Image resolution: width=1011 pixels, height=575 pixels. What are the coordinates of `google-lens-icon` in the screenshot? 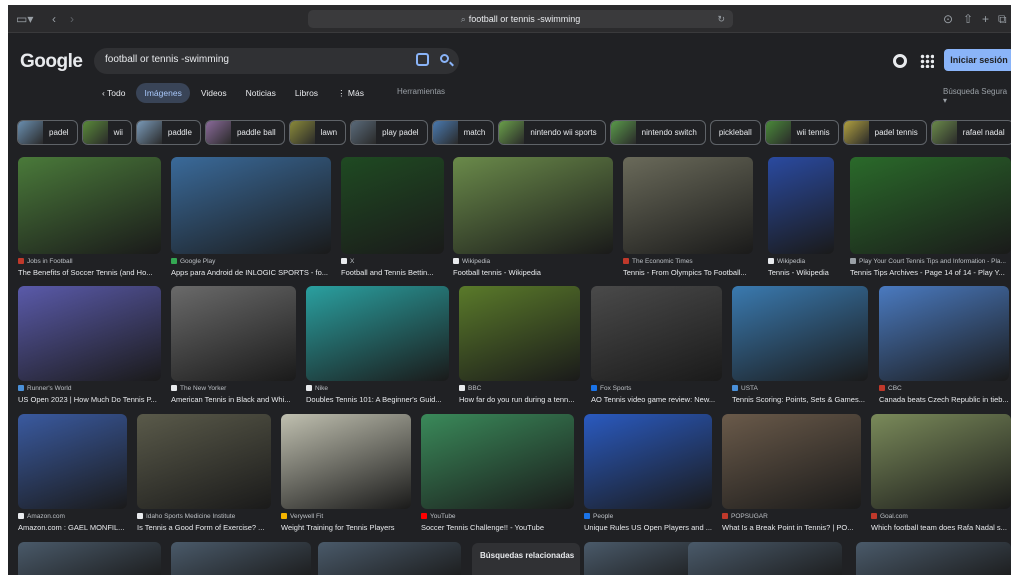 It's located at (422, 59).